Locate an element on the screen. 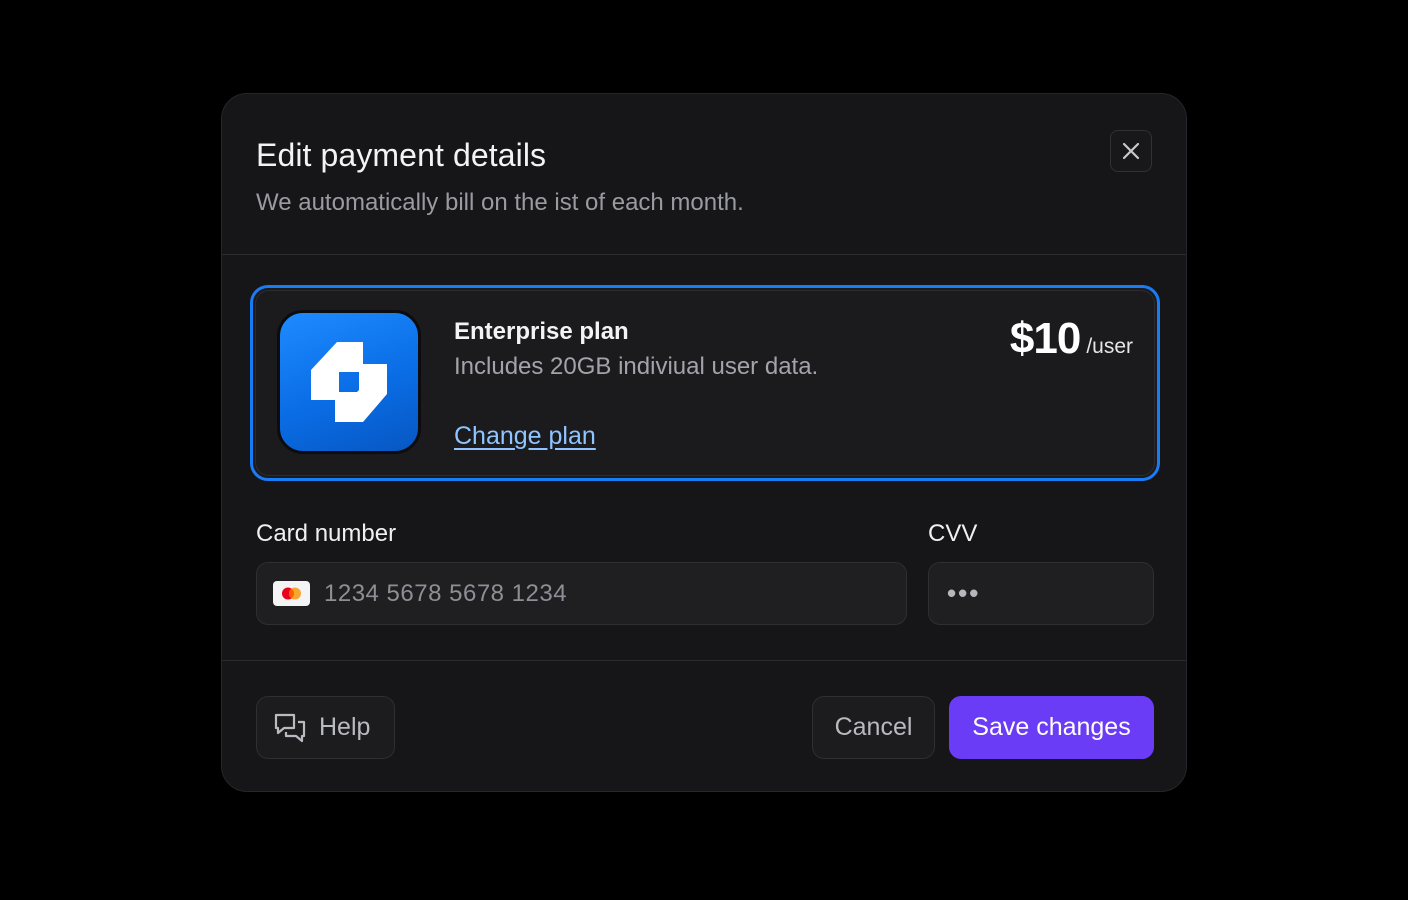 The height and width of the screenshot is (900, 1408). card-number-label: Card number is located at coordinates (326, 533).